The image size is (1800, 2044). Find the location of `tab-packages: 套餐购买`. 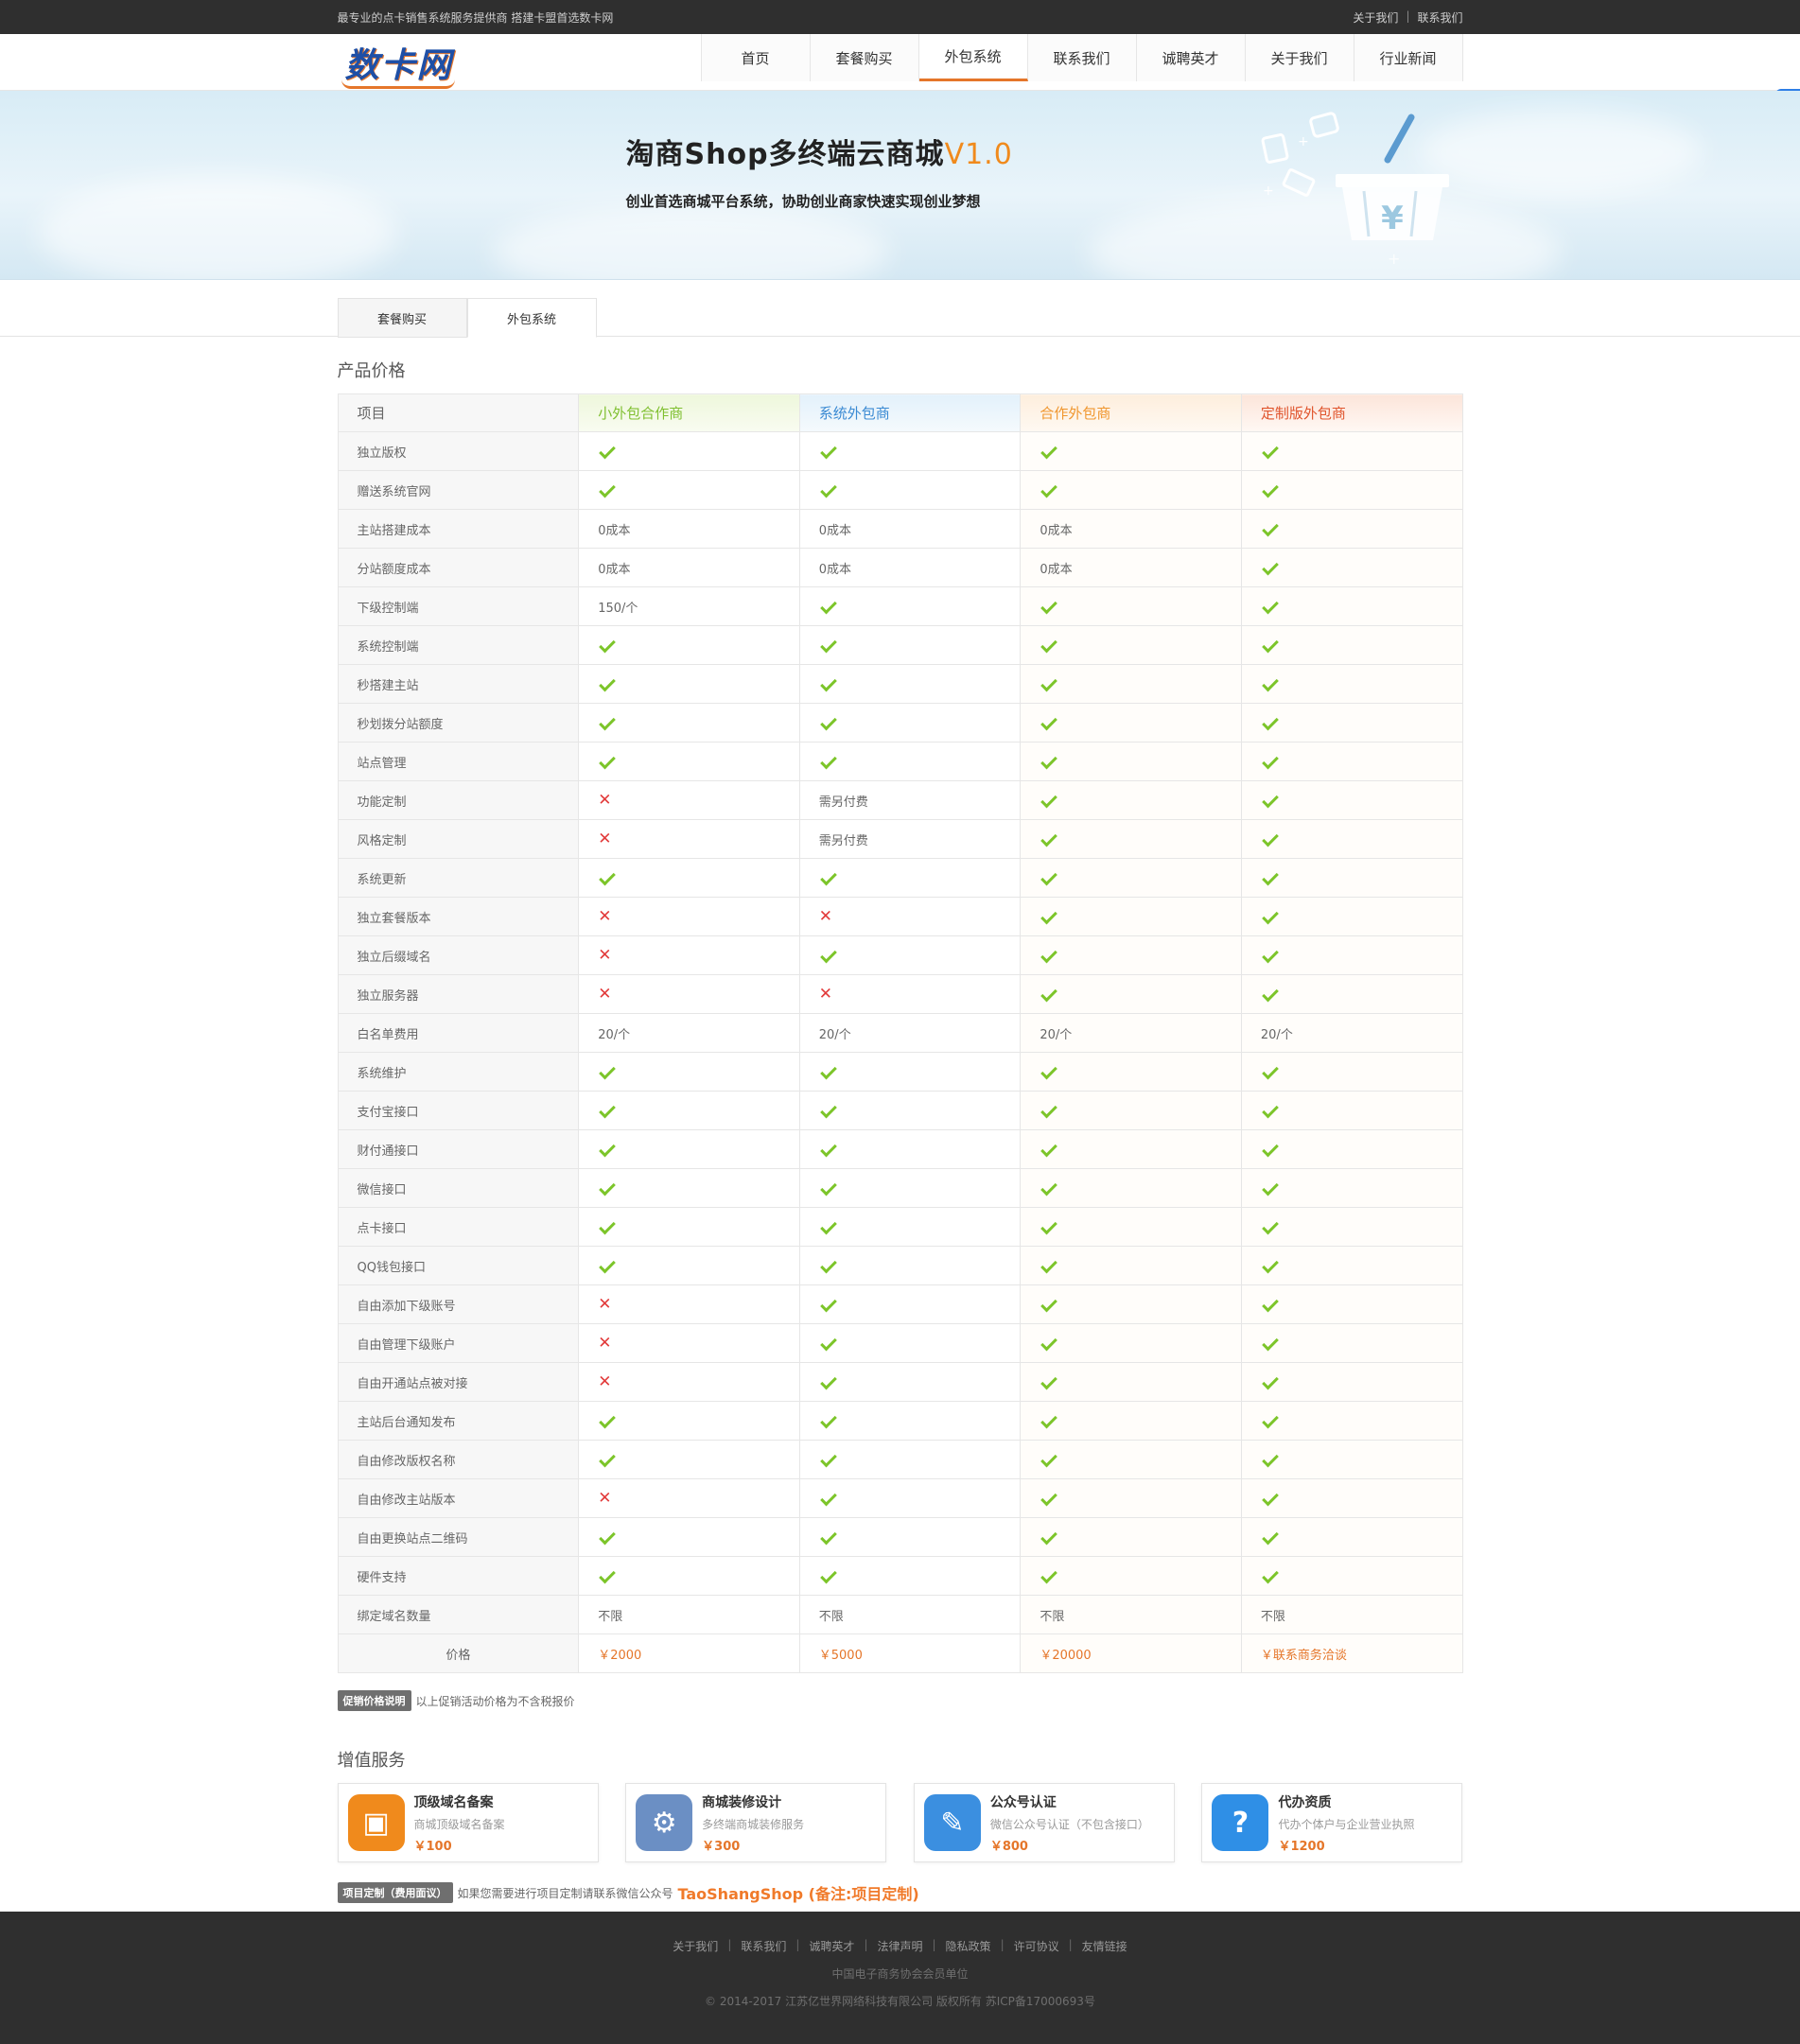

tab-packages: 套餐购买 is located at coordinates (402, 318).